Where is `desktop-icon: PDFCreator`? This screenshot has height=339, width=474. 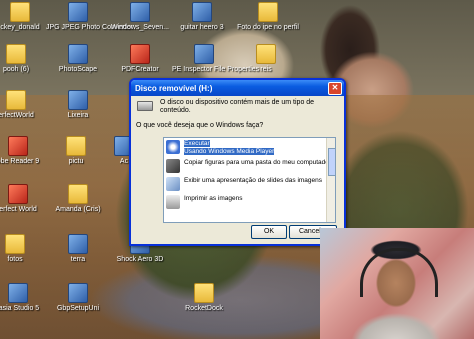
desktop-icon: PDFCreator is located at coordinates (140, 59).